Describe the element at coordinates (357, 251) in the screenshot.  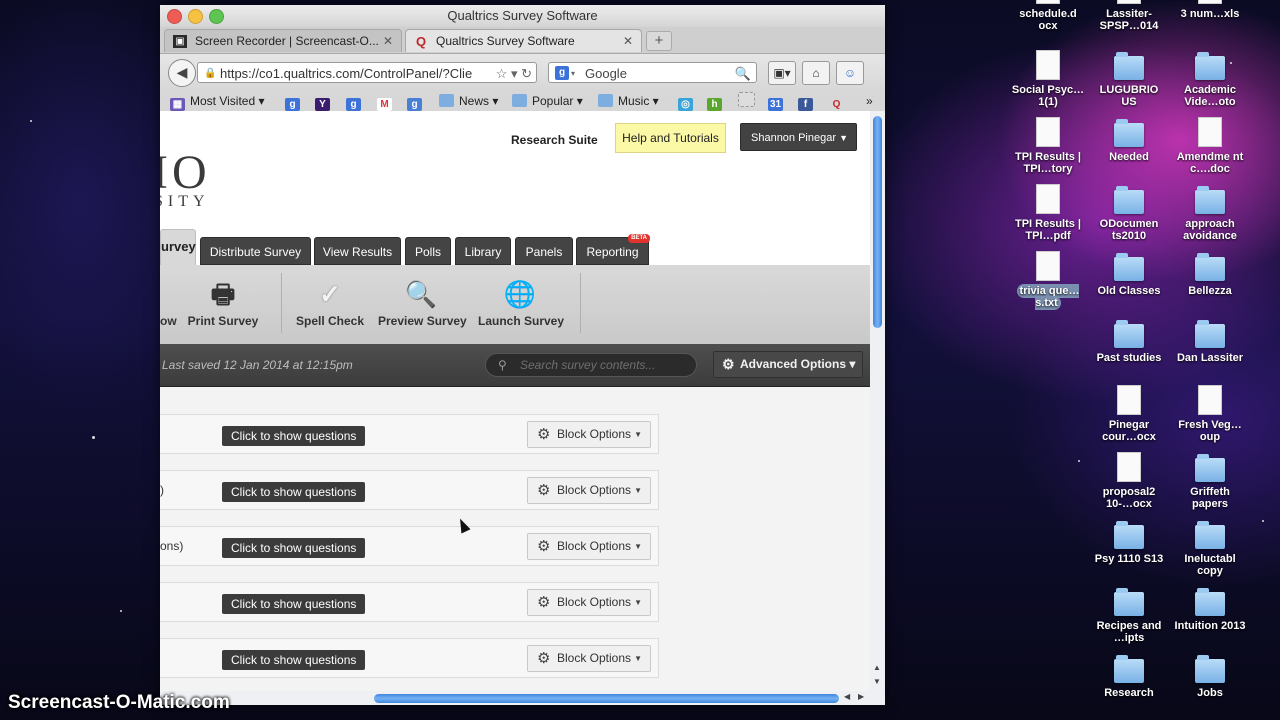
I see `tab-view-results: View Results` at that location.